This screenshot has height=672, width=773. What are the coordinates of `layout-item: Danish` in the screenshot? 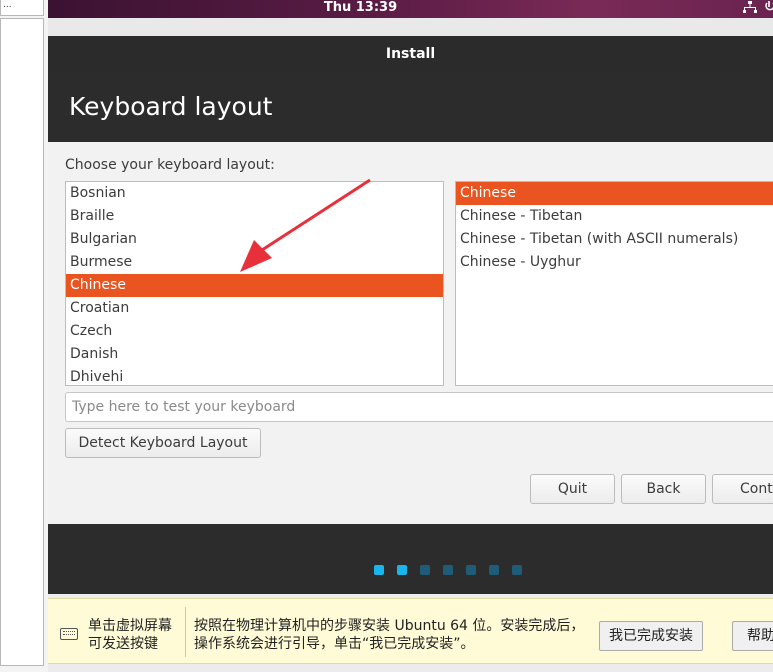 It's located at (254, 354).